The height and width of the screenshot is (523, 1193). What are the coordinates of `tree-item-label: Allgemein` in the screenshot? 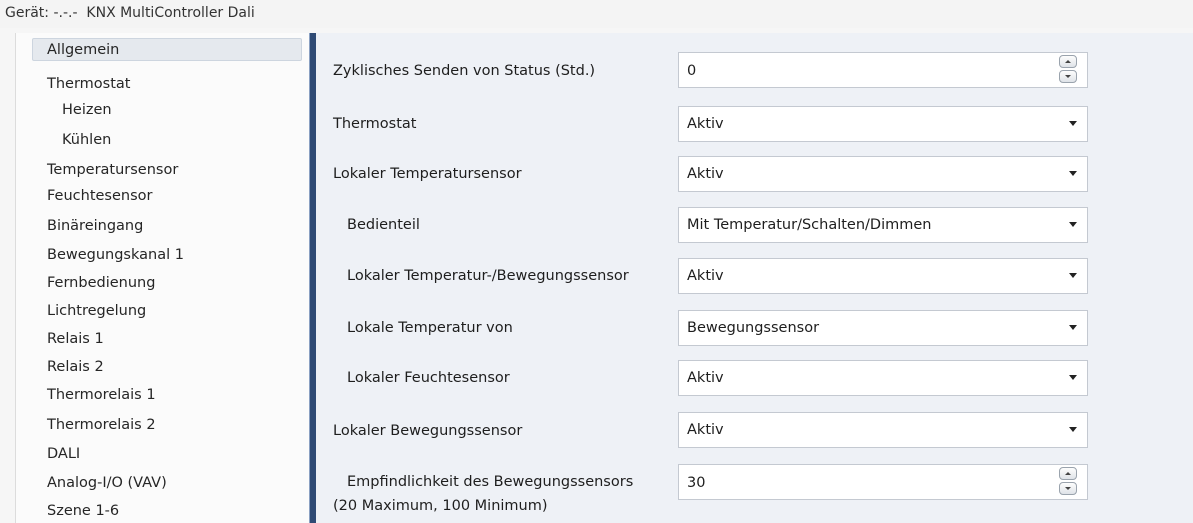 It's located at (83, 50).